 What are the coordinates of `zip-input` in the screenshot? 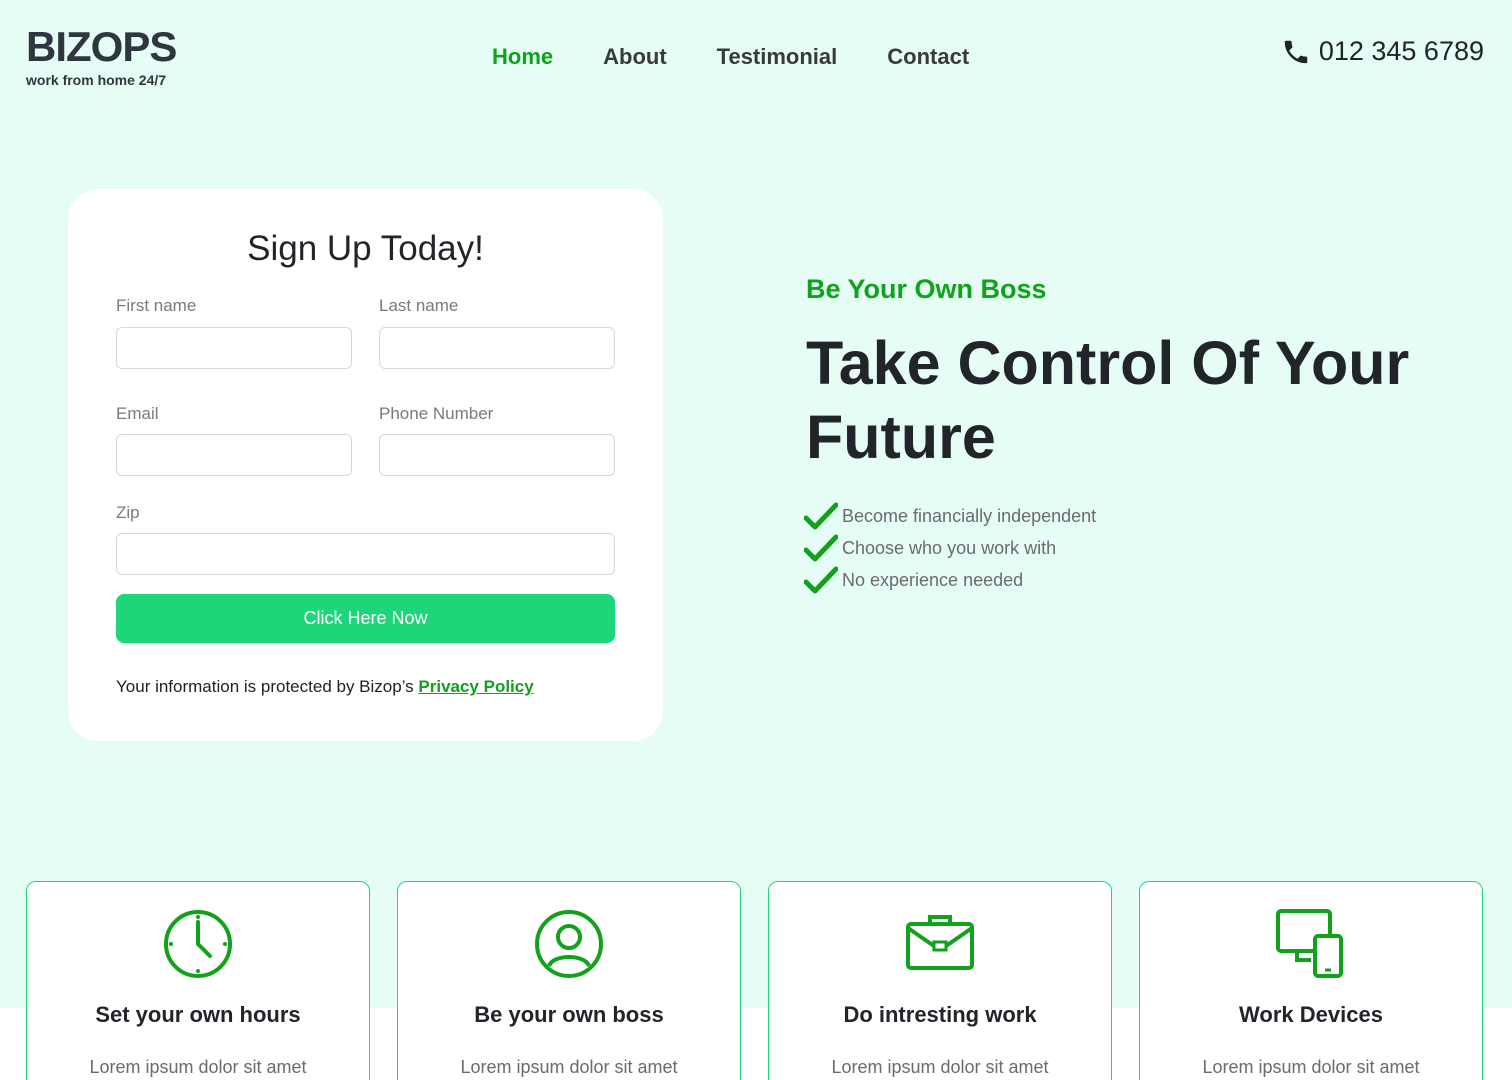 It's located at (365, 554).